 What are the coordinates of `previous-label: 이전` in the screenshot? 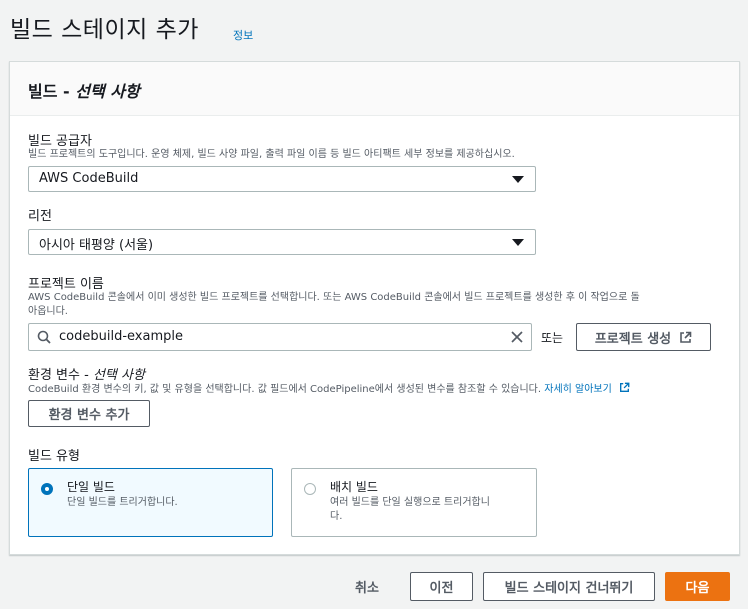 It's located at (441, 588).